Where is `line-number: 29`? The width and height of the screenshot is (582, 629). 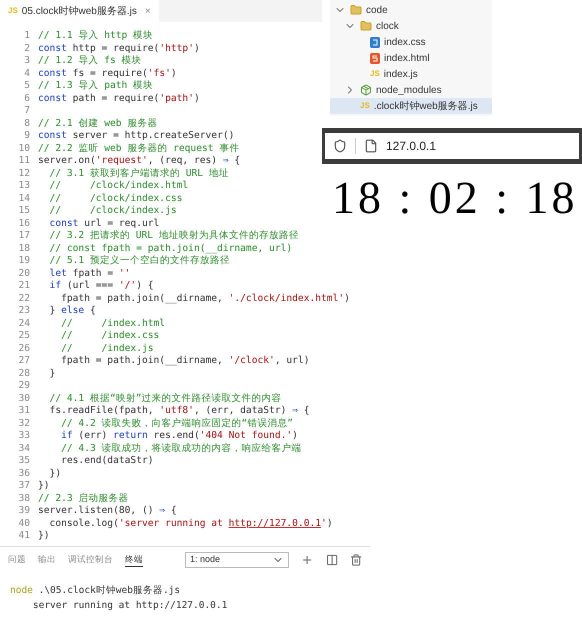 line-number: 29 is located at coordinates (24, 386).